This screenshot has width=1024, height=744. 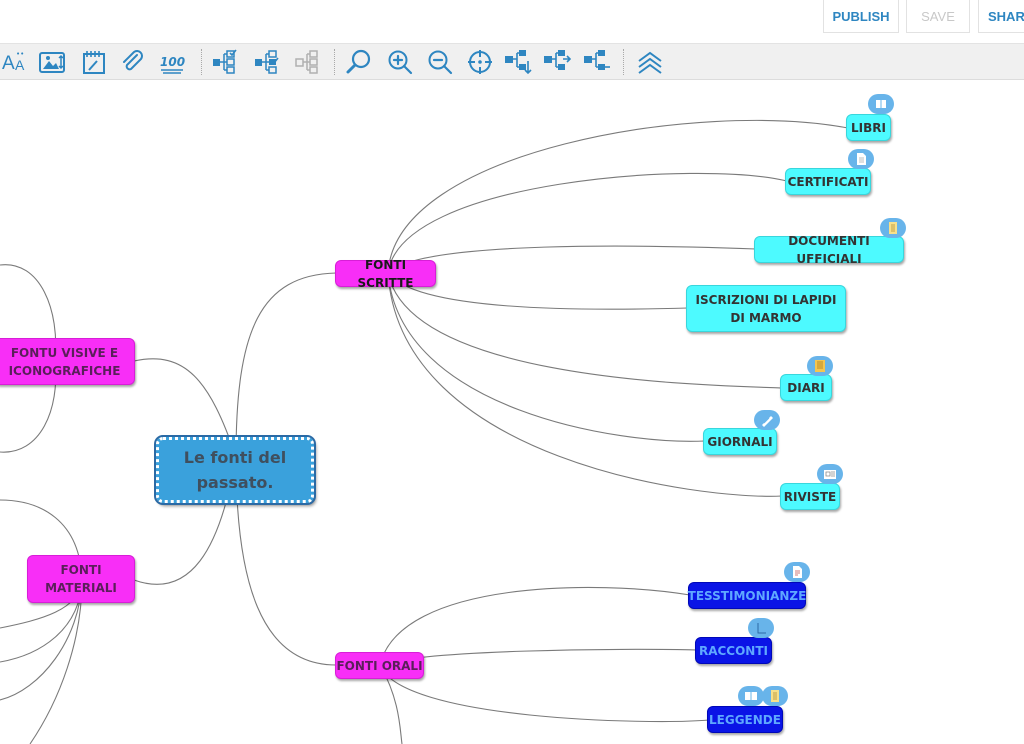 What do you see at coordinates (650, 62) in the screenshot?
I see `collapse-all-icon` at bounding box center [650, 62].